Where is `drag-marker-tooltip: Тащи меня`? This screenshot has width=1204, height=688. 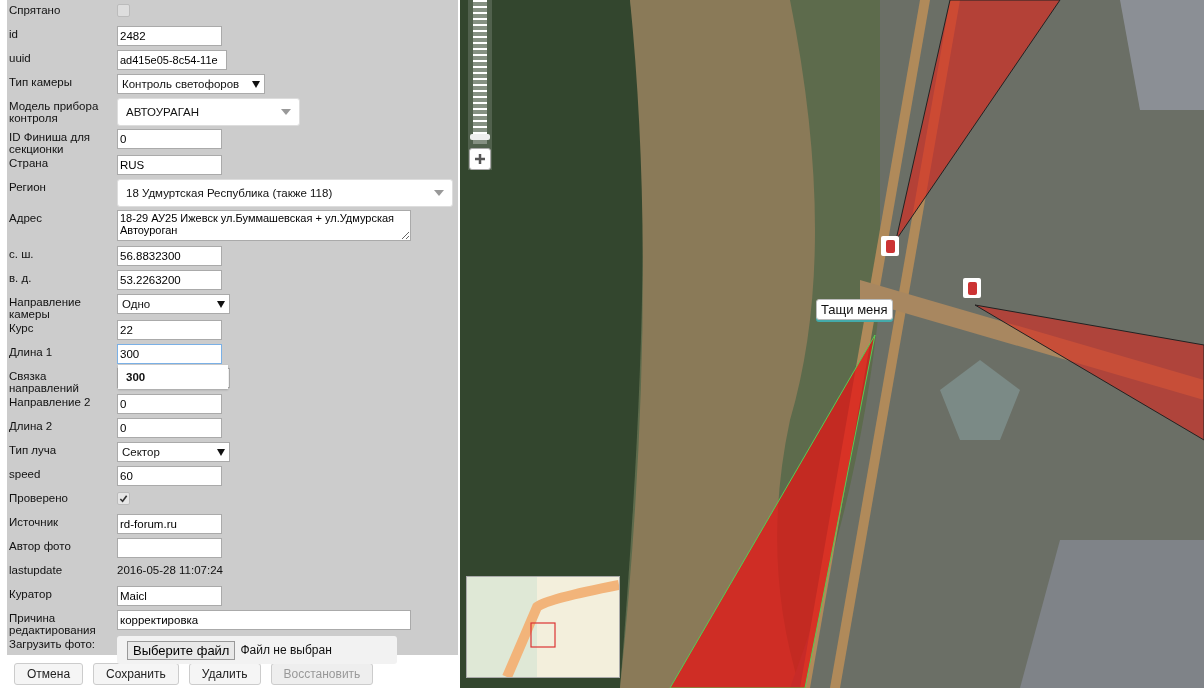 drag-marker-tooltip: Тащи меня is located at coordinates (854, 309).